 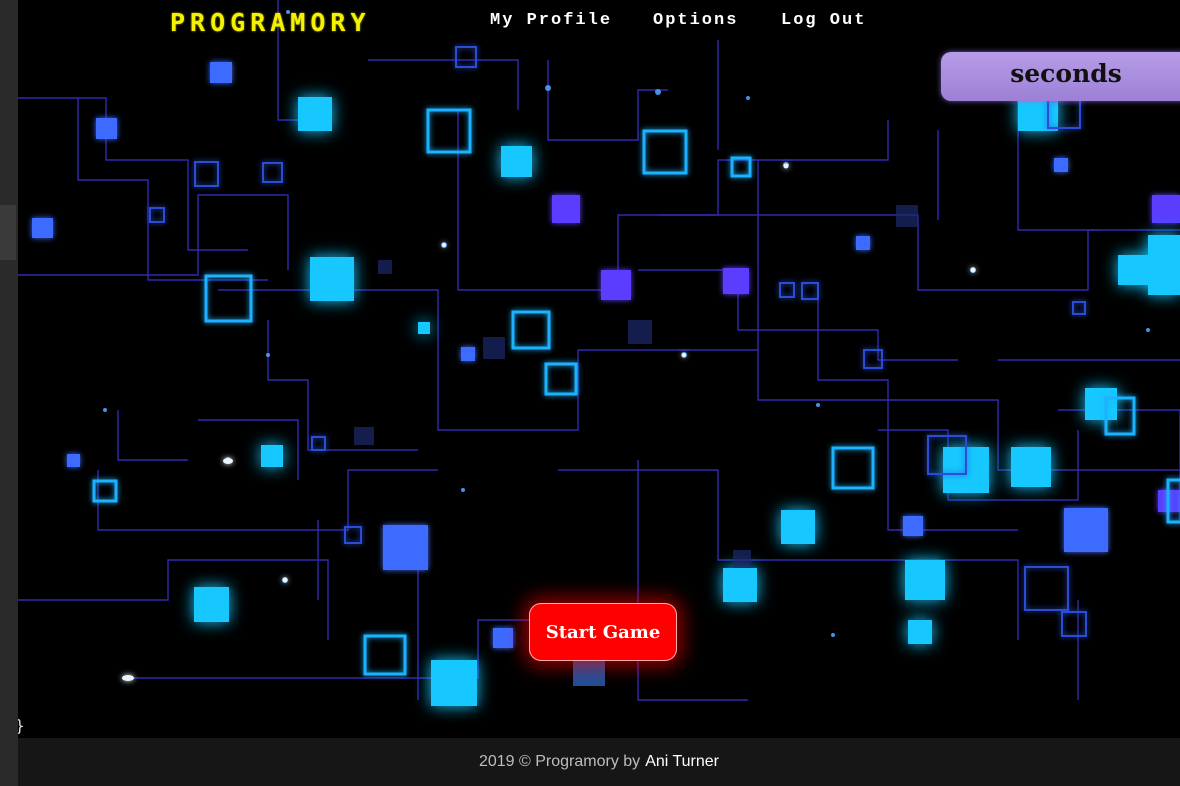 What do you see at coordinates (603, 632) in the screenshot?
I see `start-game-button: Start Game` at bounding box center [603, 632].